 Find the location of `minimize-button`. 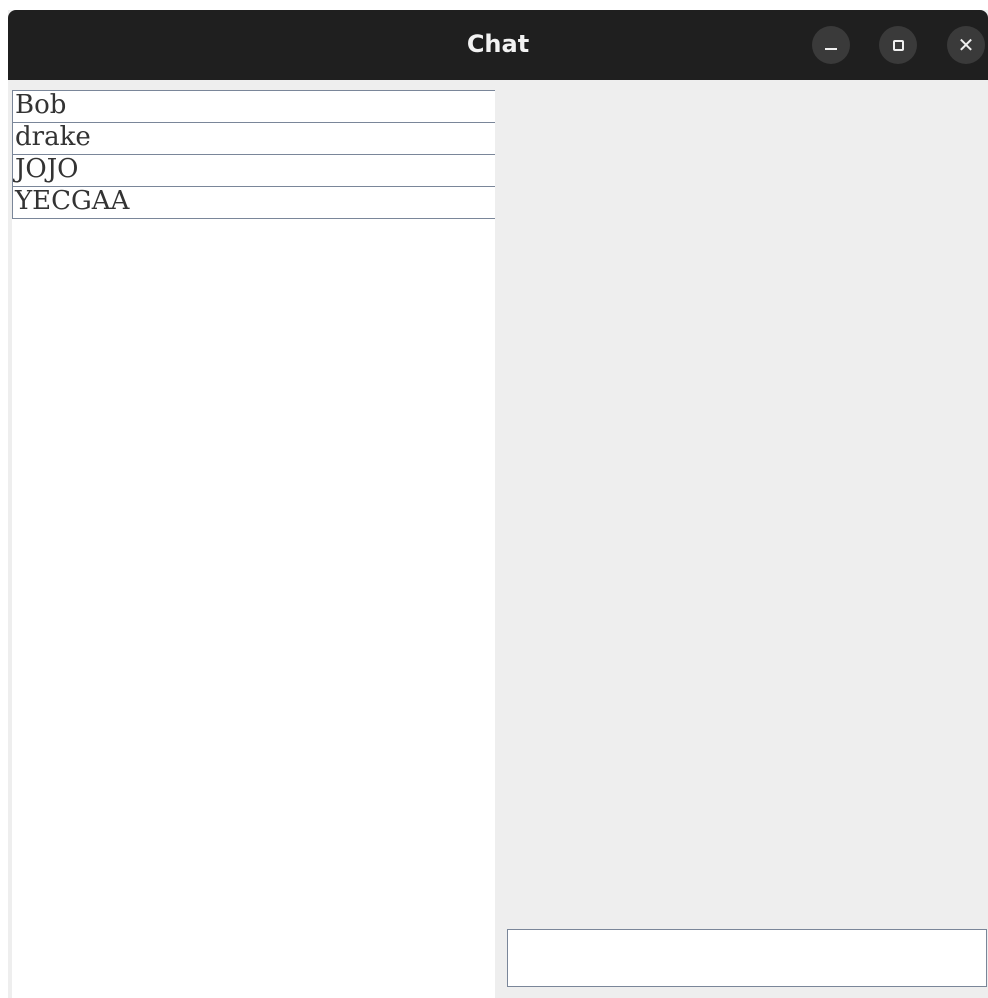

minimize-button is located at coordinates (831, 45).